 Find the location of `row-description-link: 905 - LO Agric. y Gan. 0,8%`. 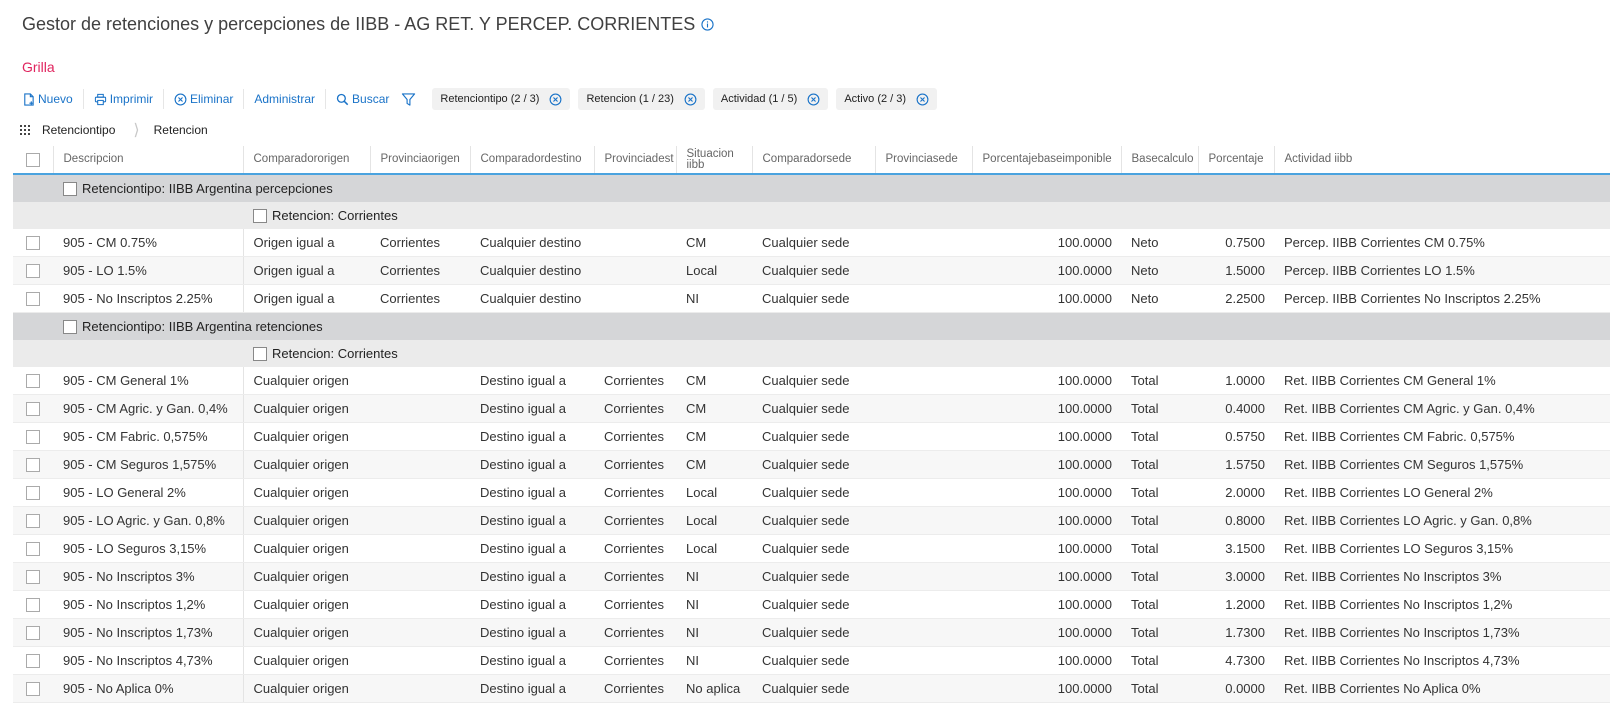

row-description-link: 905 - LO Agric. y Gan. 0,8% is located at coordinates (148, 520).